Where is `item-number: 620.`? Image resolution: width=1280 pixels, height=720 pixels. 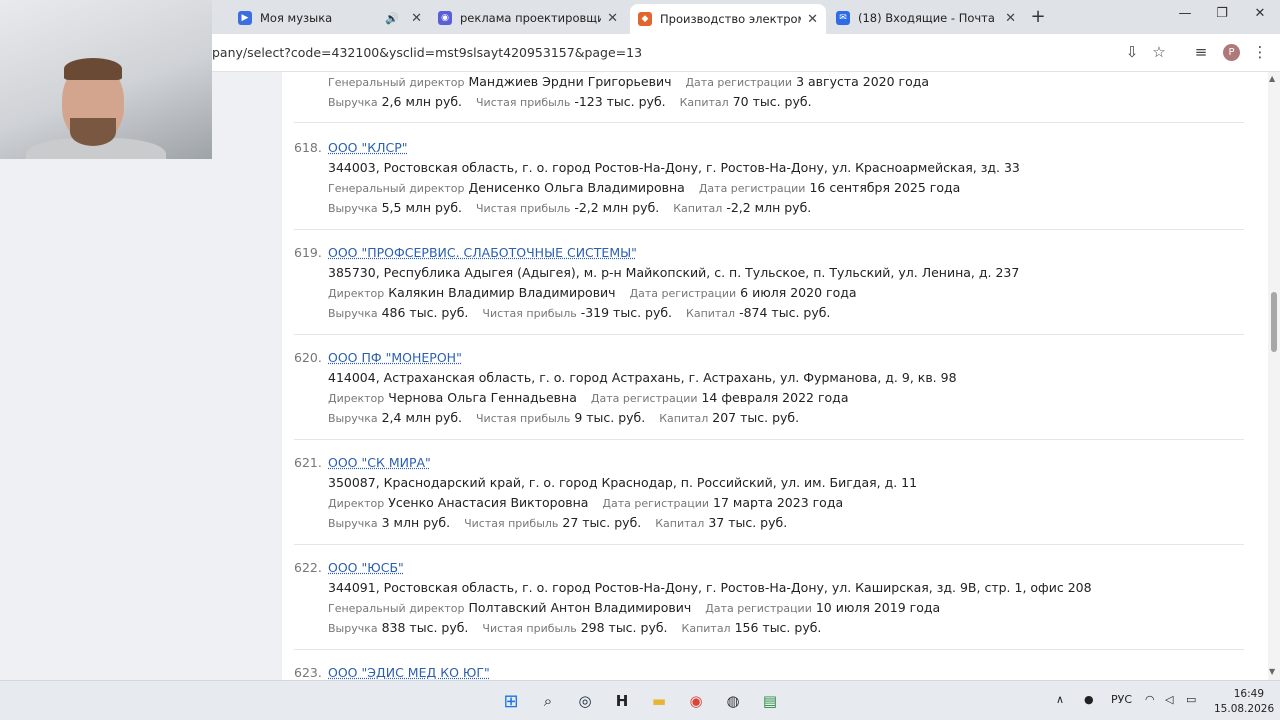
item-number: 620. is located at coordinates (308, 357).